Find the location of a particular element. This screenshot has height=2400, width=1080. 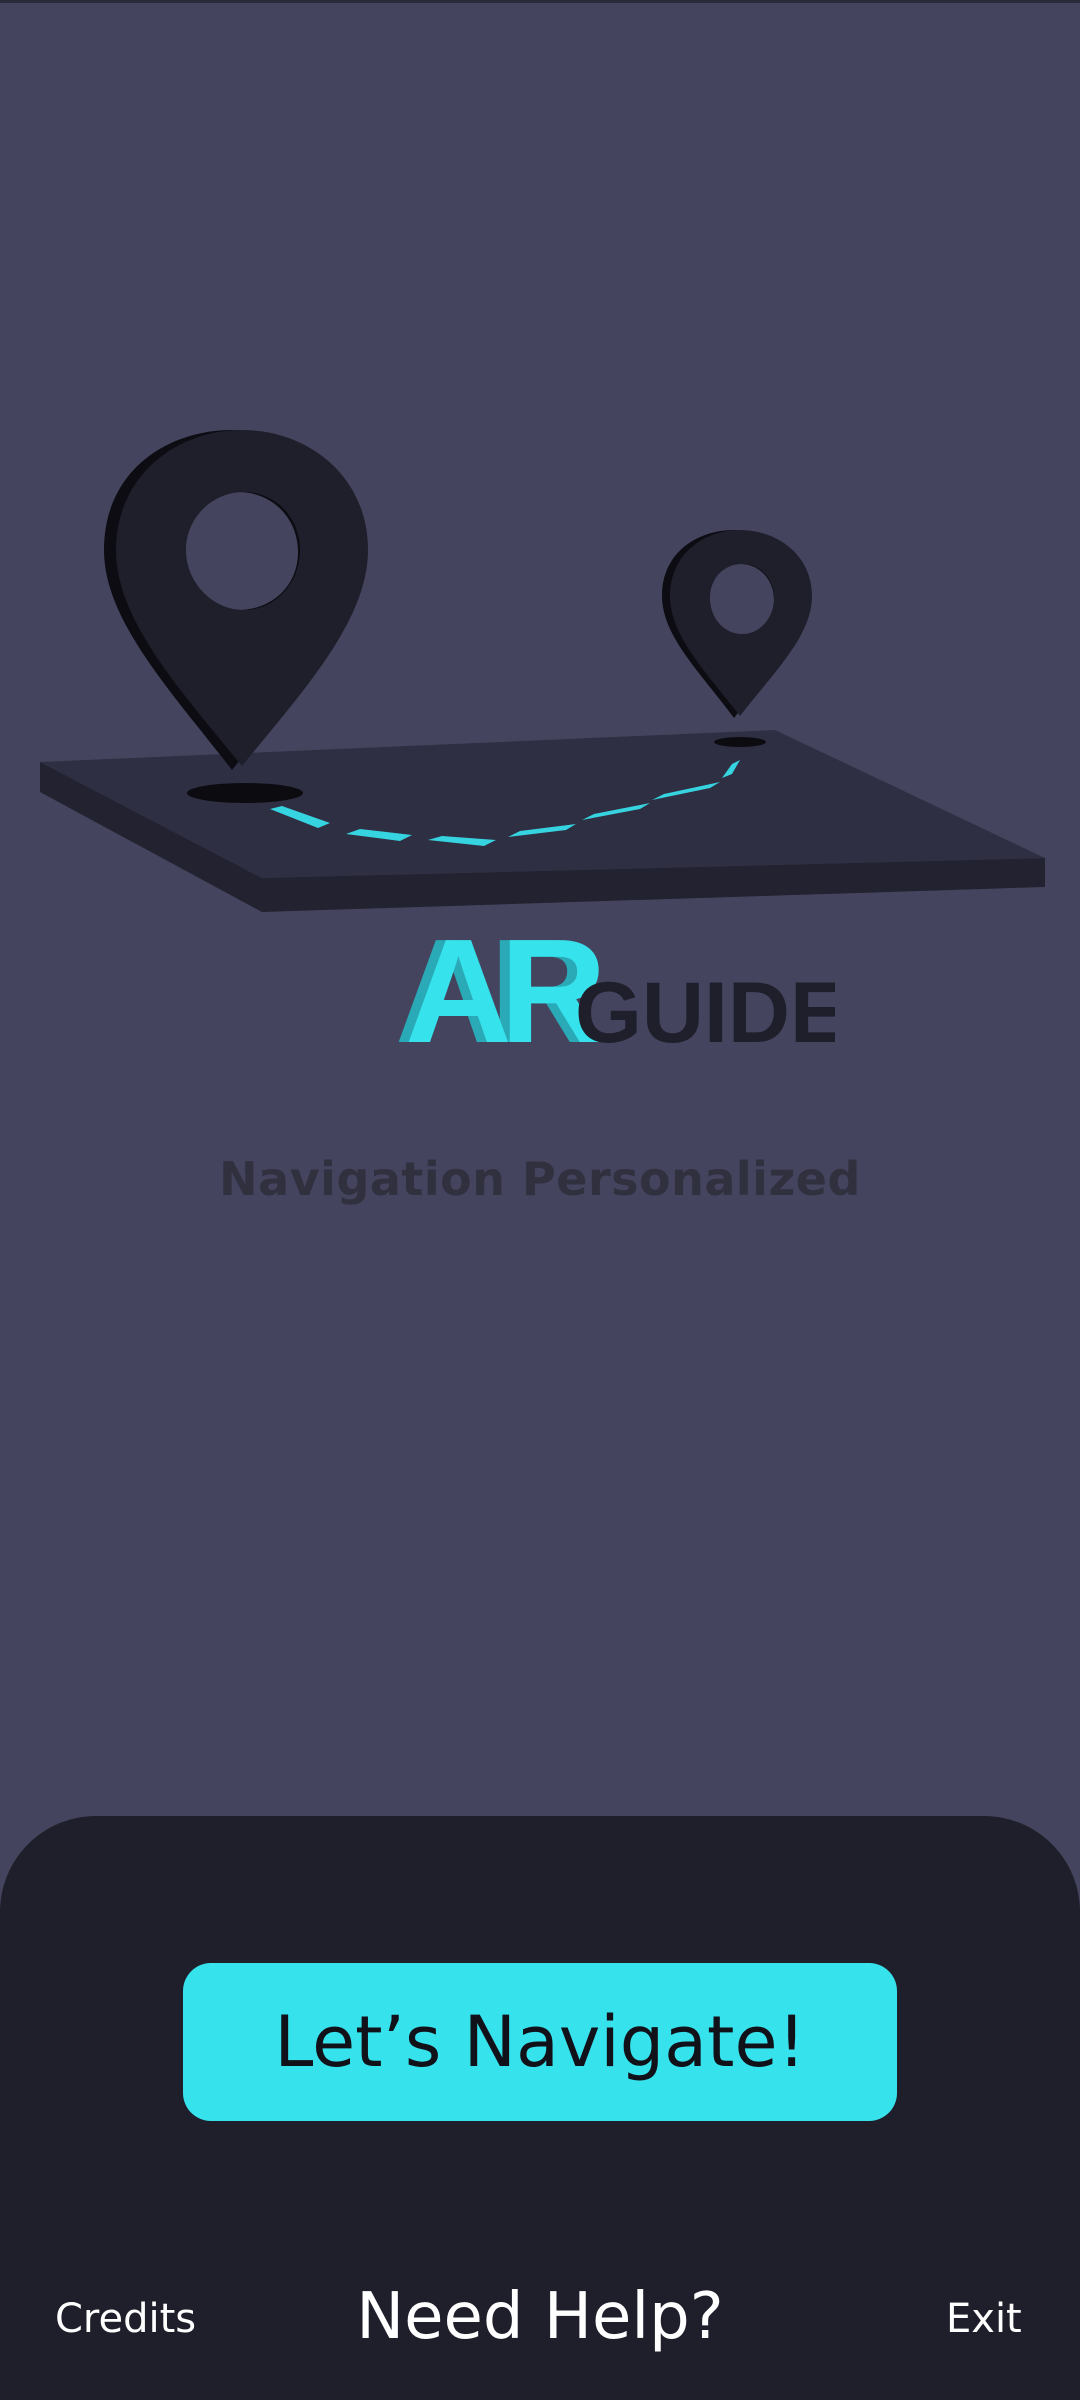

lets-navigate-button: Let’s Navigate! is located at coordinates (540, 2042).